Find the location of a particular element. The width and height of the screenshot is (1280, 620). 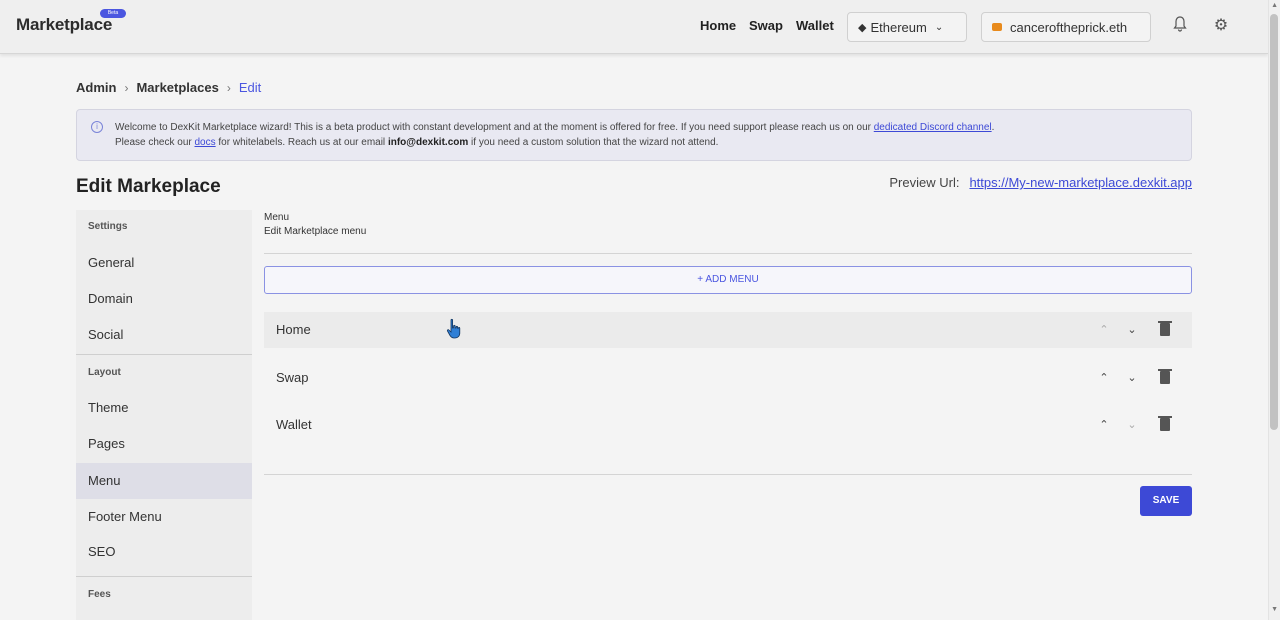

docs-link: docs is located at coordinates (205, 142).